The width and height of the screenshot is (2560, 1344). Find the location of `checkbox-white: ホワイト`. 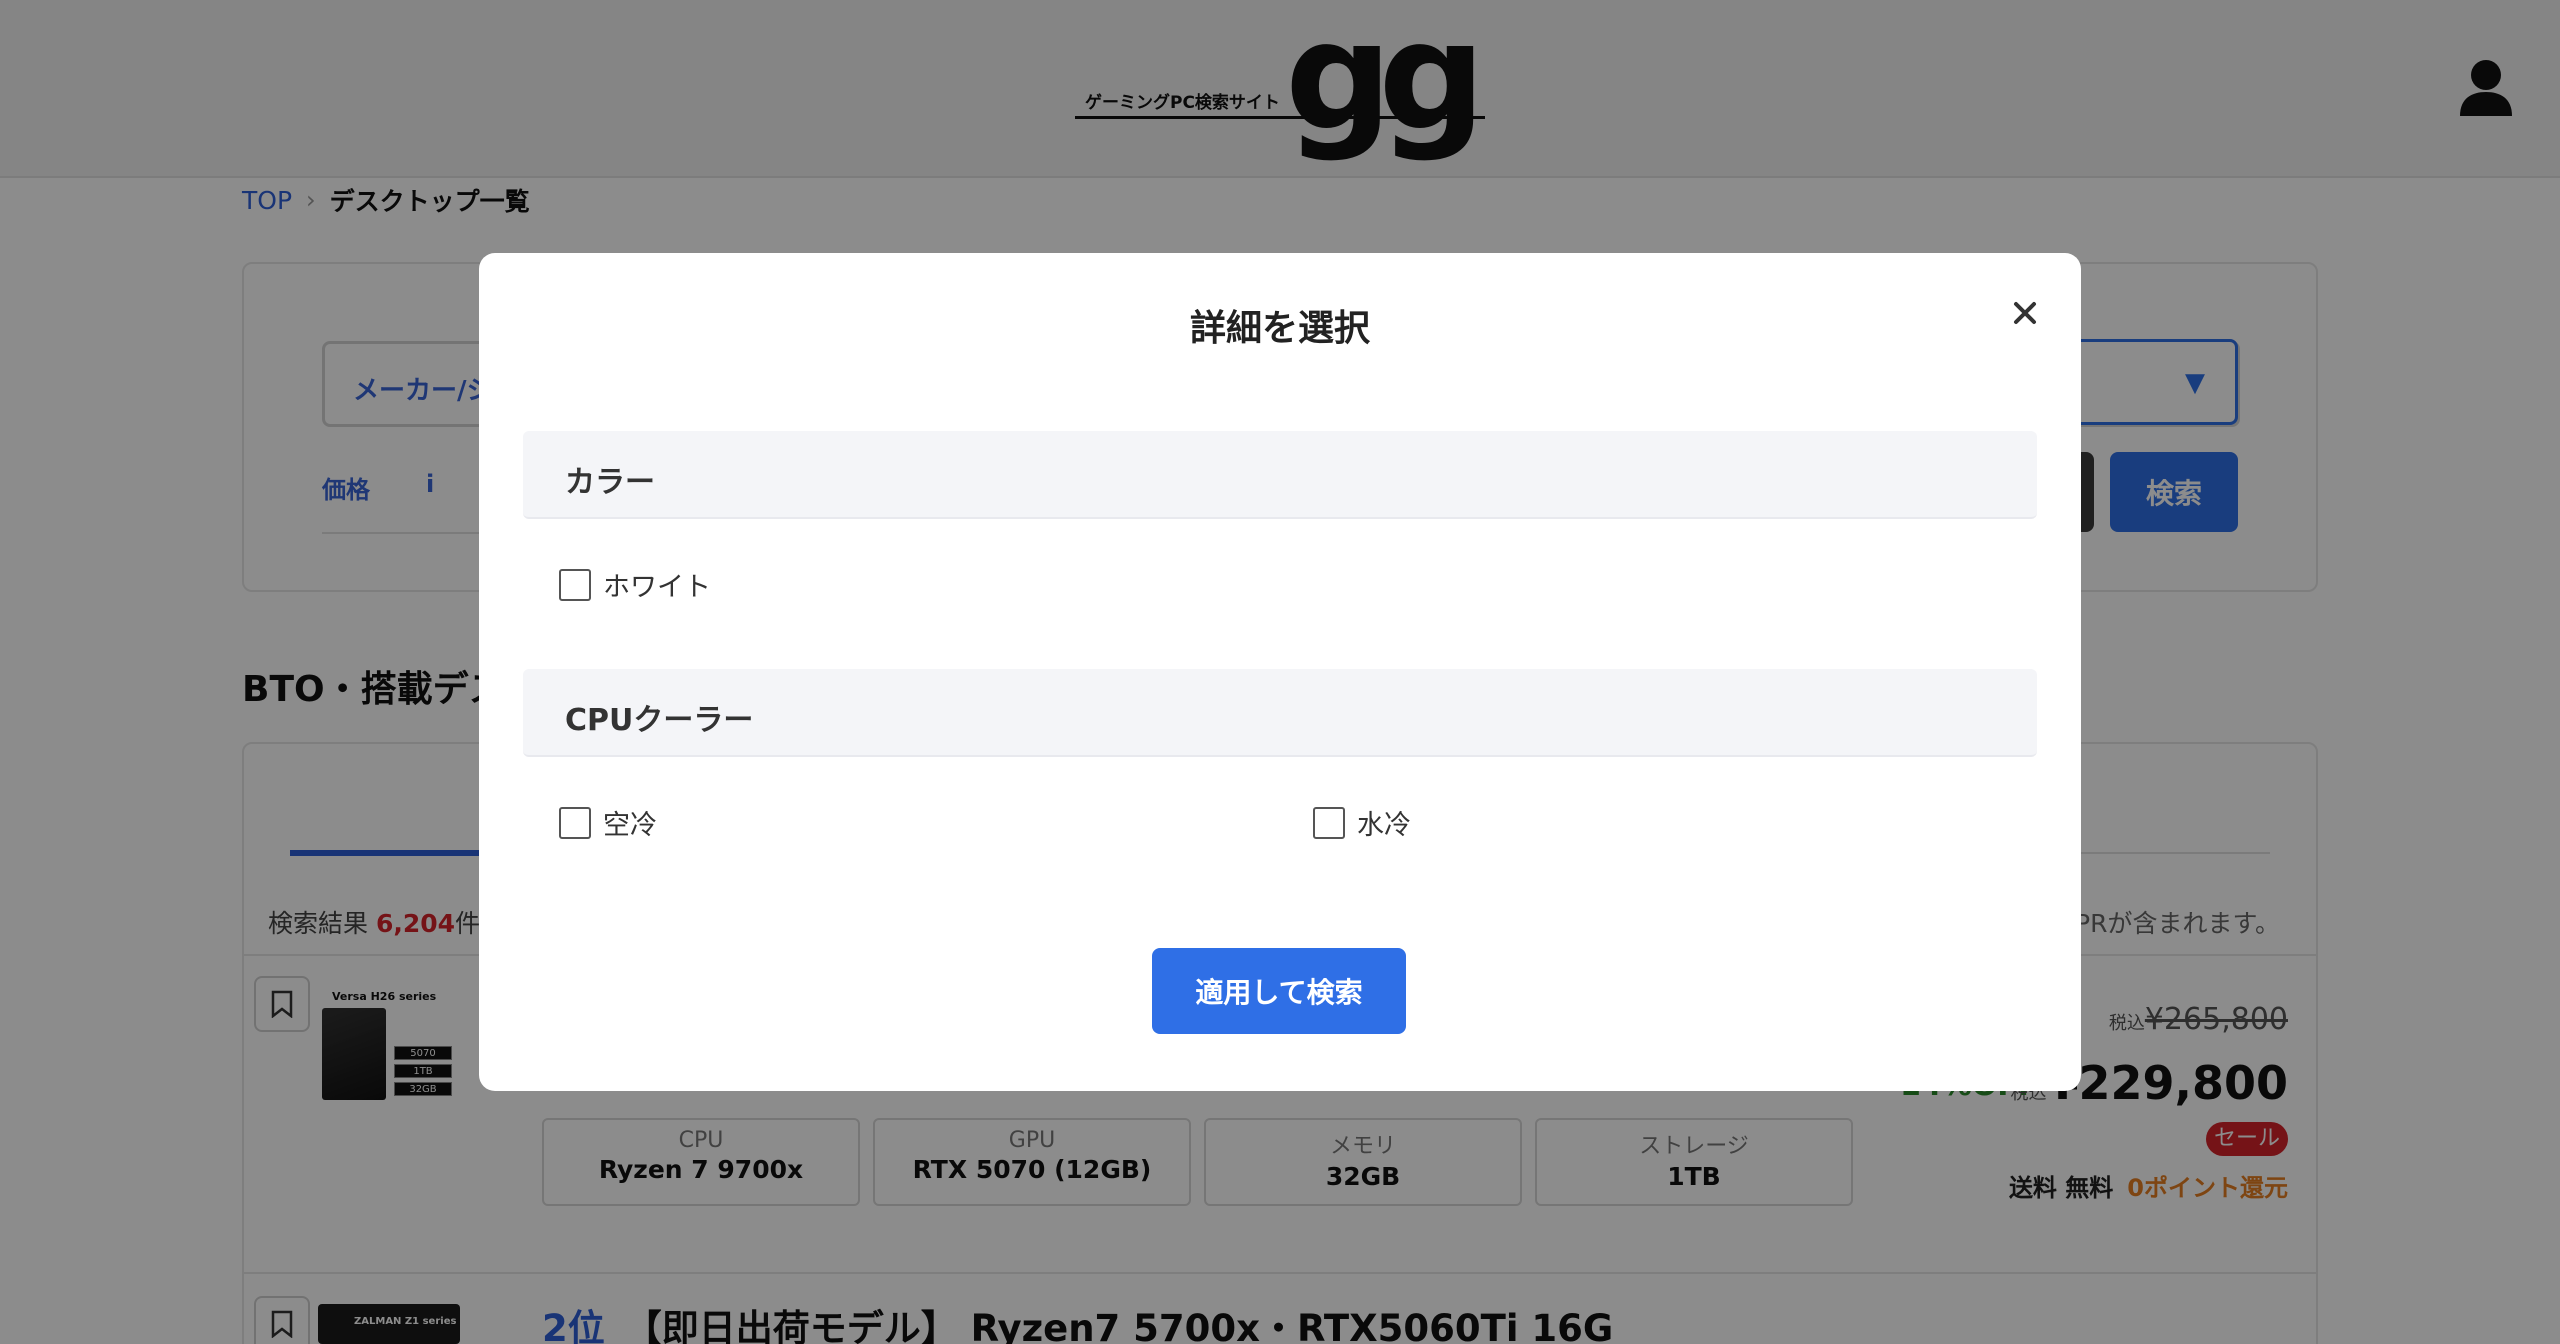

checkbox-white: ホワイト is located at coordinates (635, 584).